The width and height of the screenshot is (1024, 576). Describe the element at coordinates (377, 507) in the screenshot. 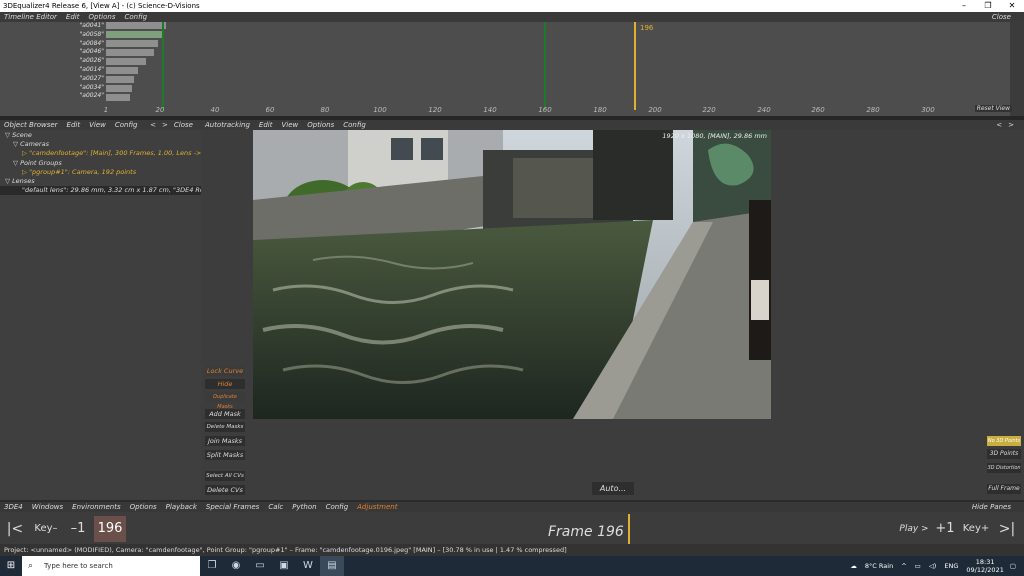

I see `menu-adjustment: Adjustment` at that location.